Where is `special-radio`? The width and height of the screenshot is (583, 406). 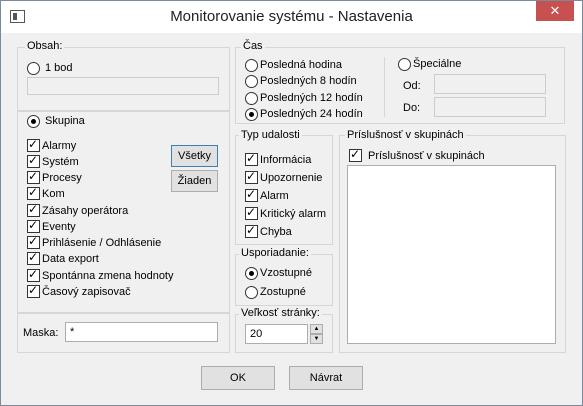
special-radio is located at coordinates (404, 64).